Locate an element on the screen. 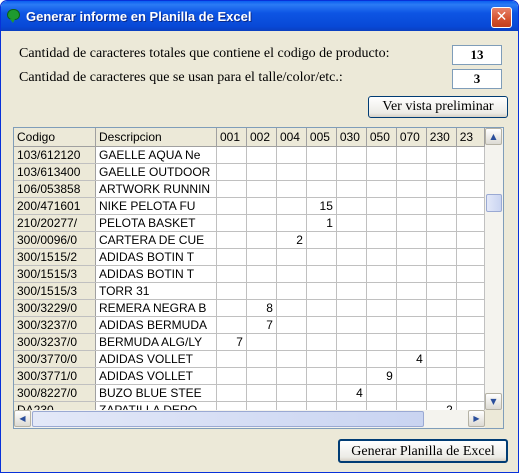  vertical-scrollbar: ▲ ▼ is located at coordinates (494, 269).